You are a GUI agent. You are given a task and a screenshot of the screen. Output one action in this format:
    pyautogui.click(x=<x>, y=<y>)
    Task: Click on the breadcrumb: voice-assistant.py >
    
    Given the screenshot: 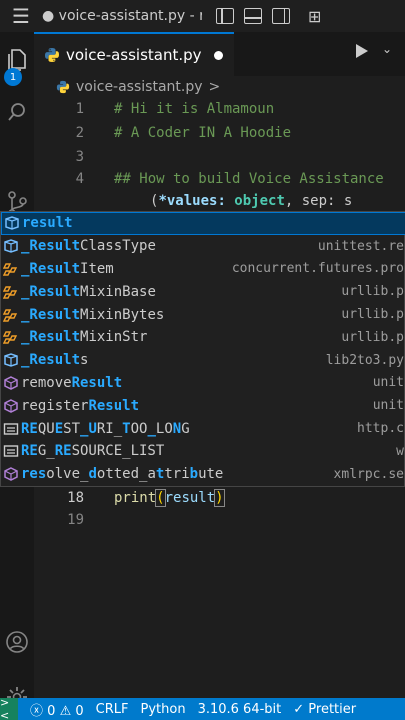 What is the action you would take?
    pyautogui.click(x=219, y=87)
    